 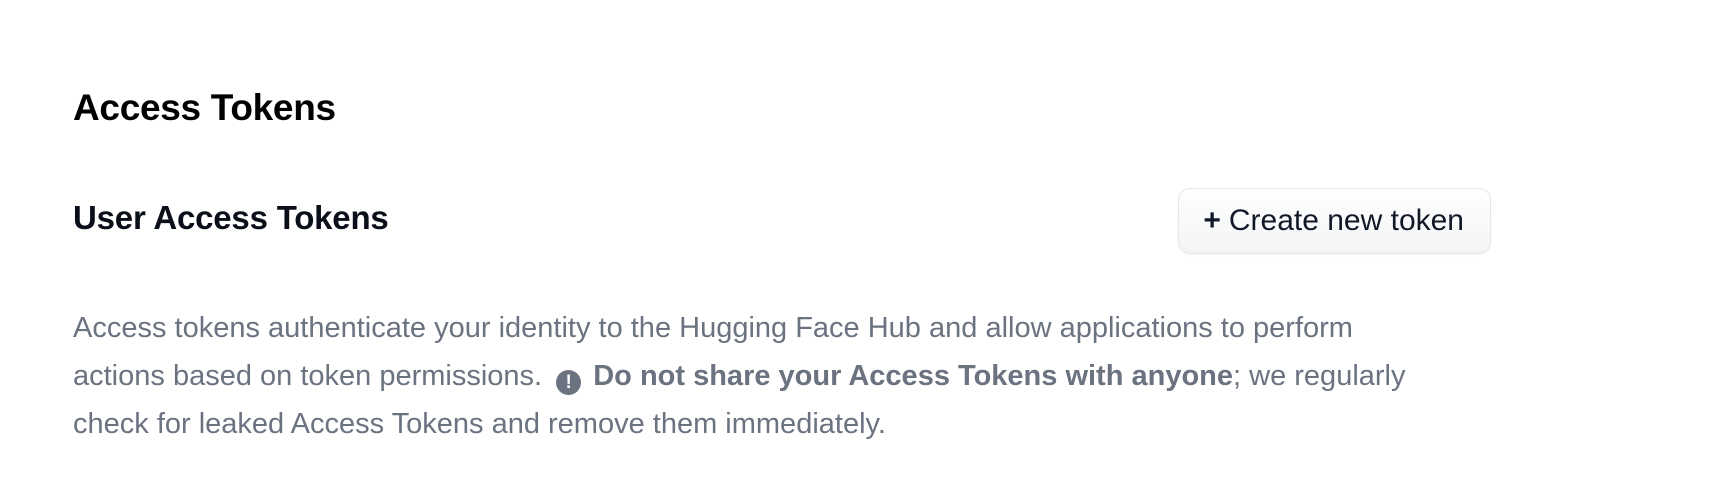 What do you see at coordinates (231, 217) in the screenshot?
I see `section-title: User Access Tokens` at bounding box center [231, 217].